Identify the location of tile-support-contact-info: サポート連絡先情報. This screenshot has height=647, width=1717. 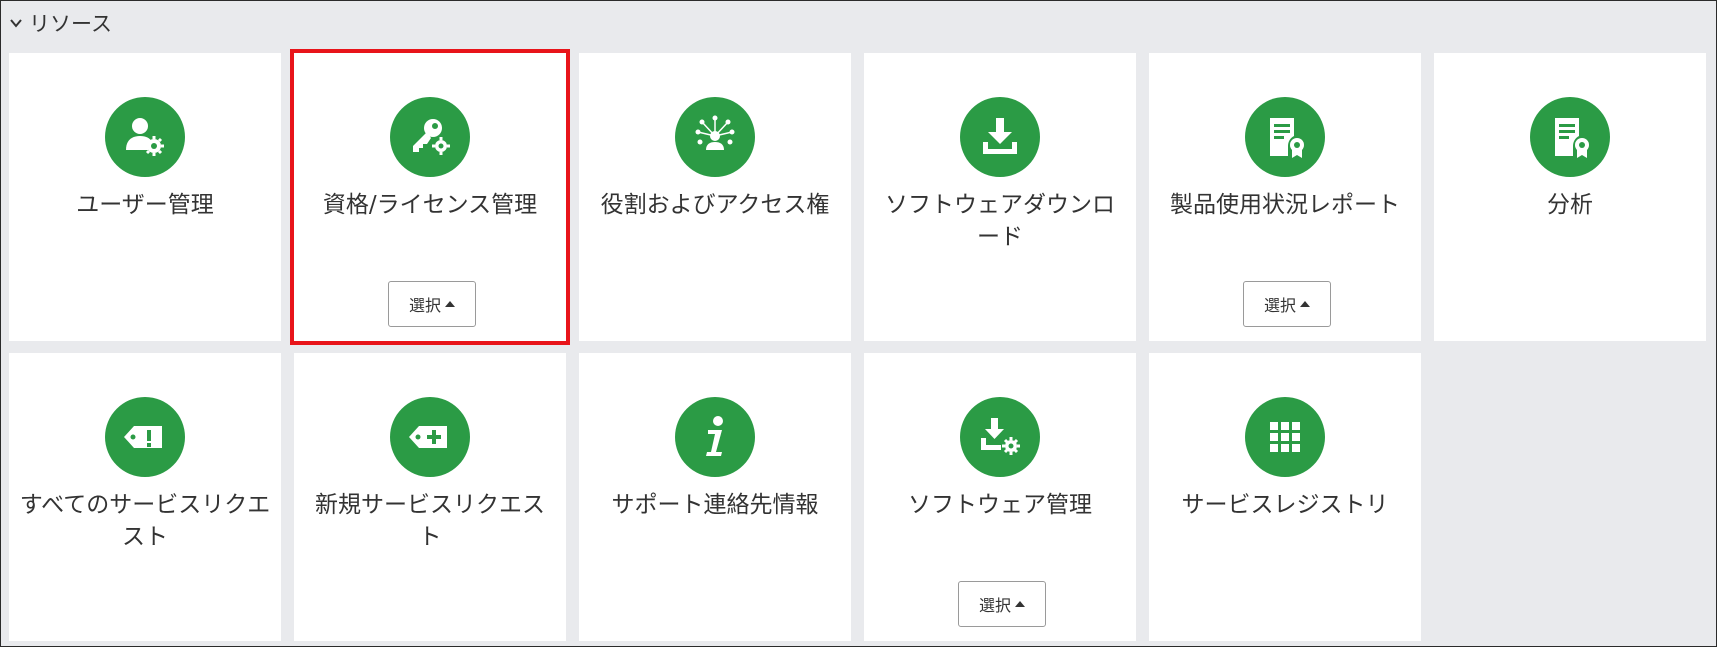
(715, 497).